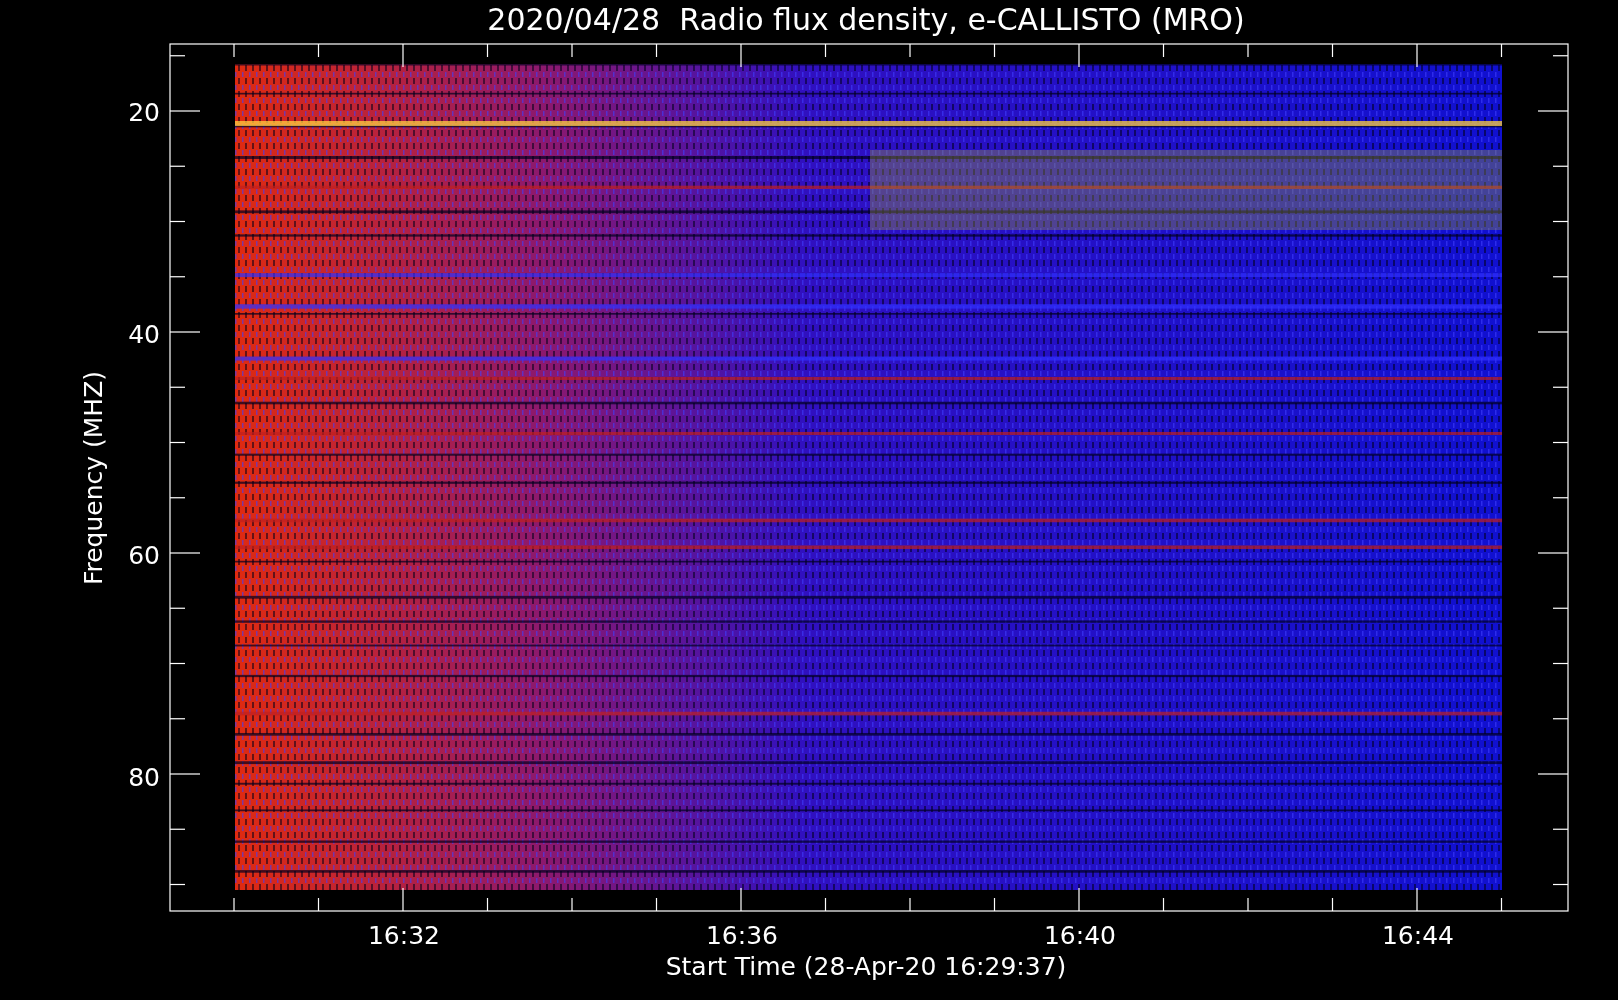 This screenshot has width=1618, height=1000. Describe the element at coordinates (144, 112) in the screenshot. I see `y-tick-label: 20` at that location.